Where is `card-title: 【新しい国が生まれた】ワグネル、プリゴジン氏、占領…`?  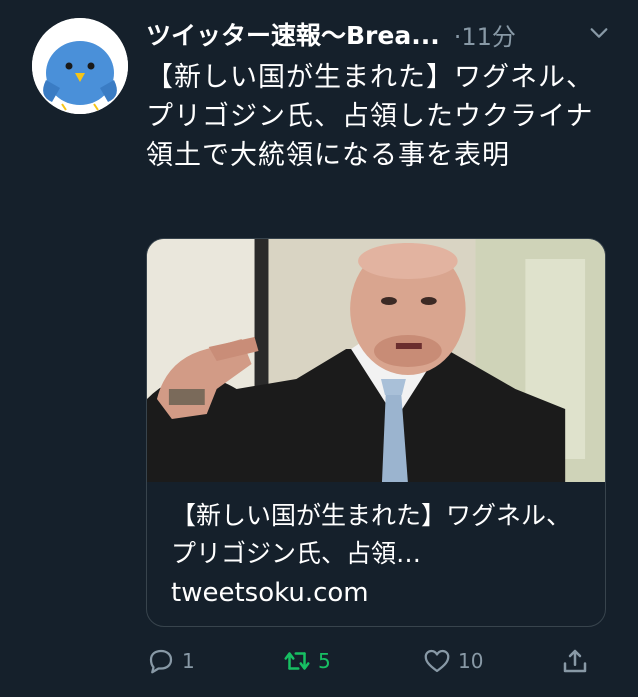 card-title: 【新しい国が生まれた】ワグネル、プリゴジン氏、占領… is located at coordinates (371, 534).